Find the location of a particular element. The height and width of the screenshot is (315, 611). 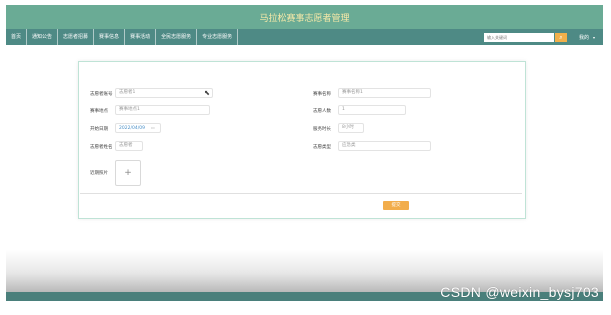

field-service-duration: 服务时长 is located at coordinates (322, 129).